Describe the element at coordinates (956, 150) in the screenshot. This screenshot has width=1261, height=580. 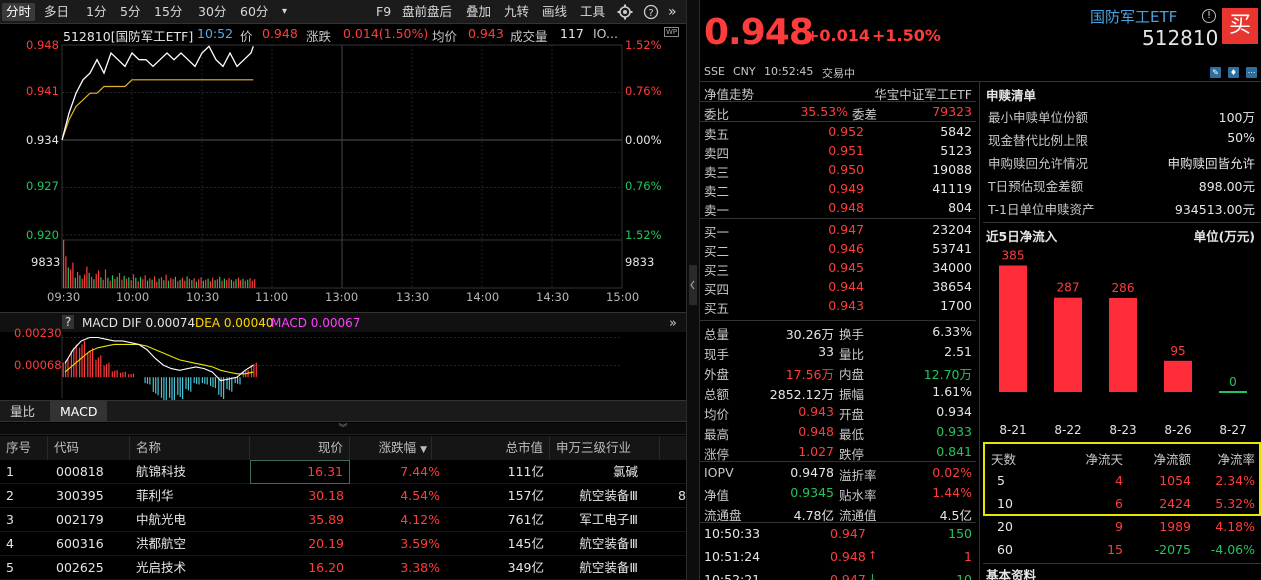
I see `sell-level-volume: 5123` at that location.